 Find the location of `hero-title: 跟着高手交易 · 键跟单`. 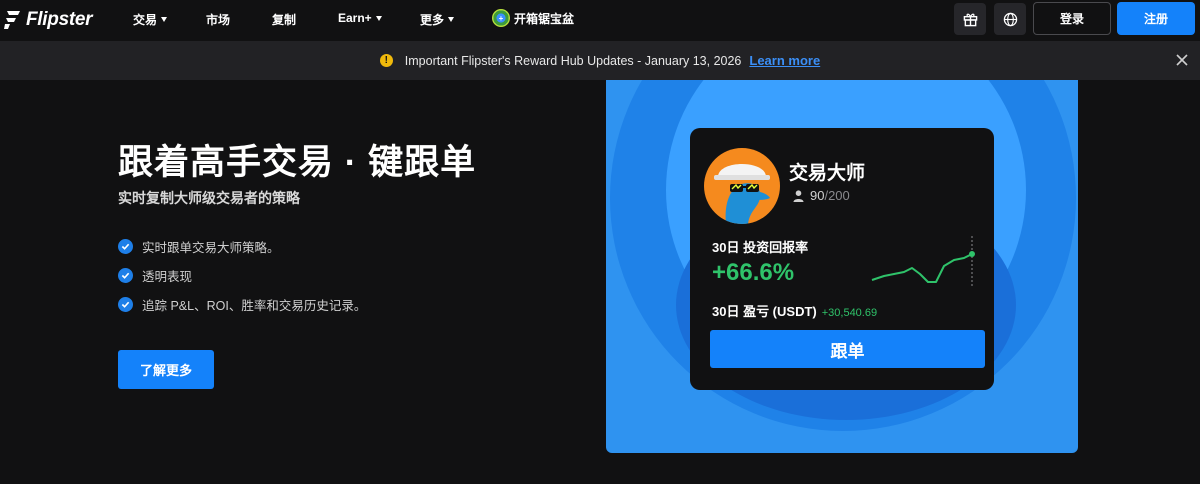

hero-title: 跟着高手交易 · 键跟单 is located at coordinates (297, 162).